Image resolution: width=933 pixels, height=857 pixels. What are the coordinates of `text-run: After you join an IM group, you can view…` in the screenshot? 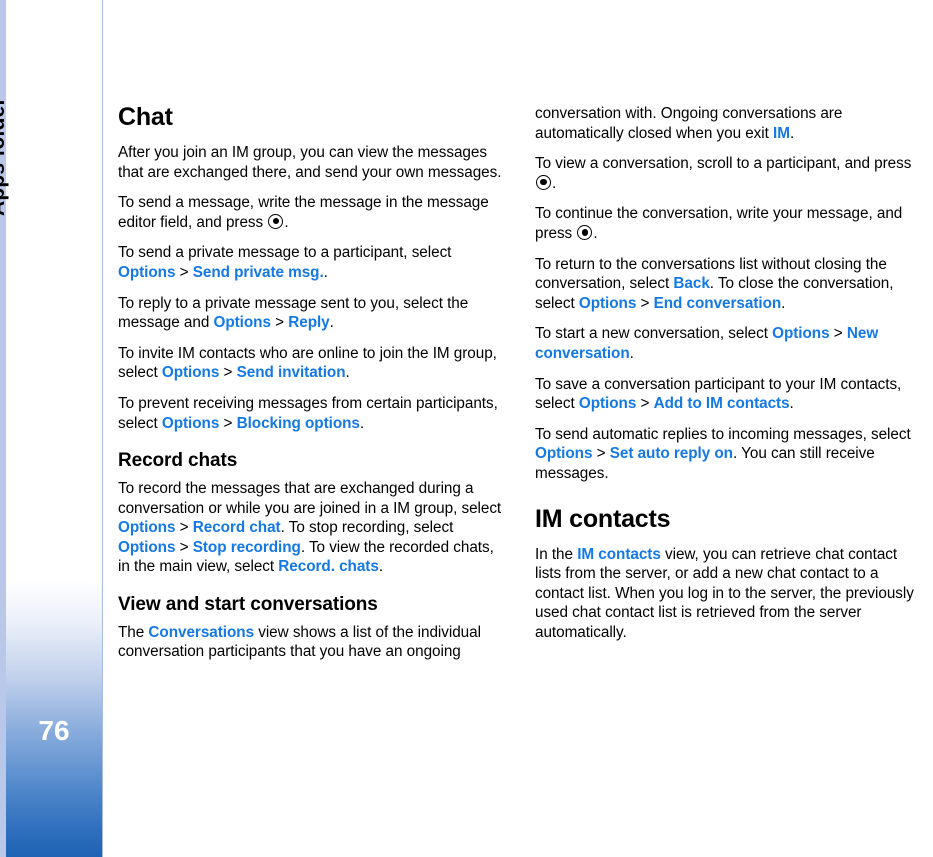 It's located at (310, 162).